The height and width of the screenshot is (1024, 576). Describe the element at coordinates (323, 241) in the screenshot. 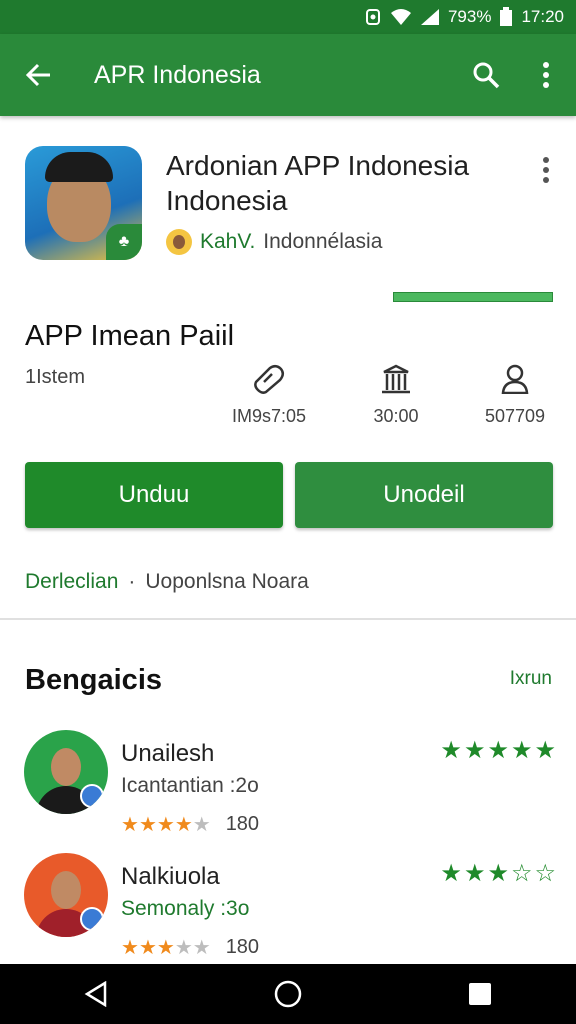

I see `developer-location: Indonnélasia` at that location.